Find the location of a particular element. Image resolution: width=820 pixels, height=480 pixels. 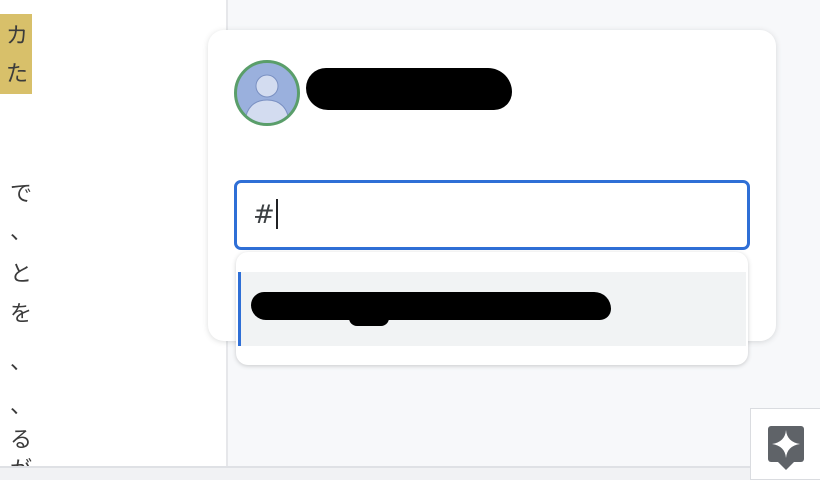

text-highlight: カ た is located at coordinates (16, 54).